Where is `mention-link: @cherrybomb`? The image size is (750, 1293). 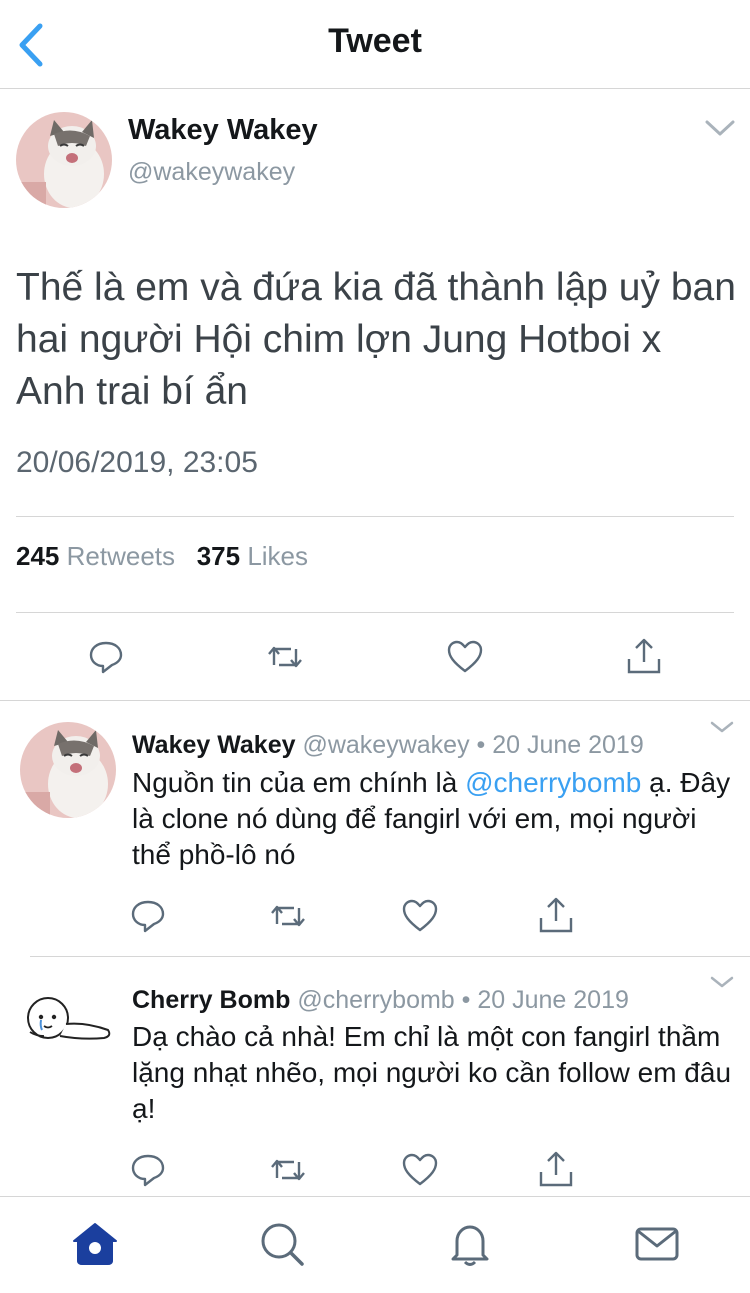 mention-link: @cherrybomb is located at coordinates (553, 782).